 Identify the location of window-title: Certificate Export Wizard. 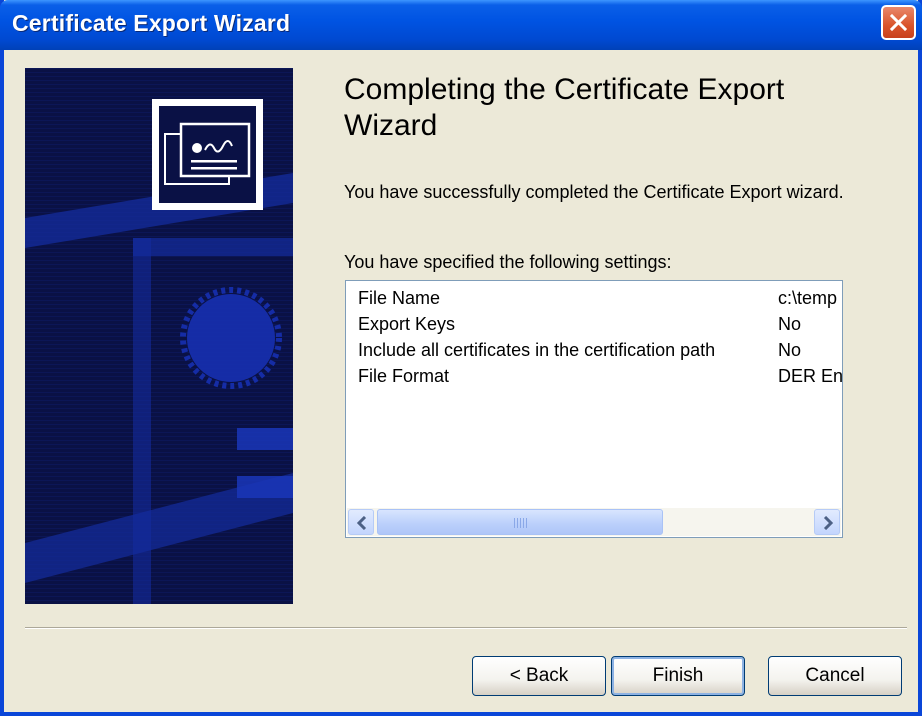
(151, 23).